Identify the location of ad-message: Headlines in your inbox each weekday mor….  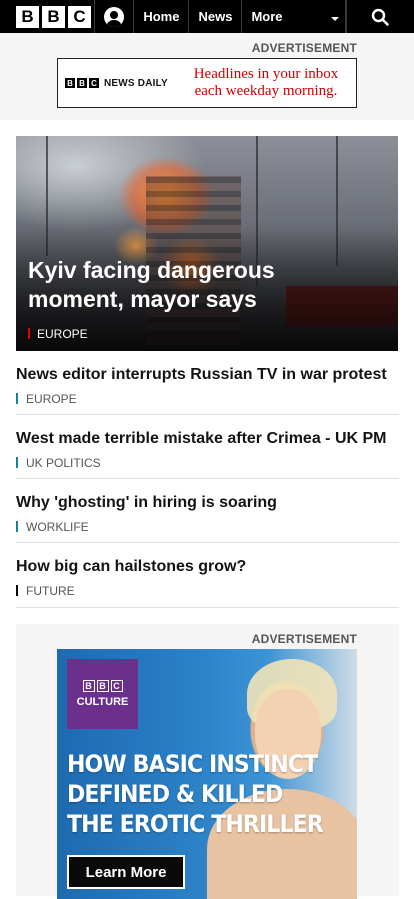
(266, 83).